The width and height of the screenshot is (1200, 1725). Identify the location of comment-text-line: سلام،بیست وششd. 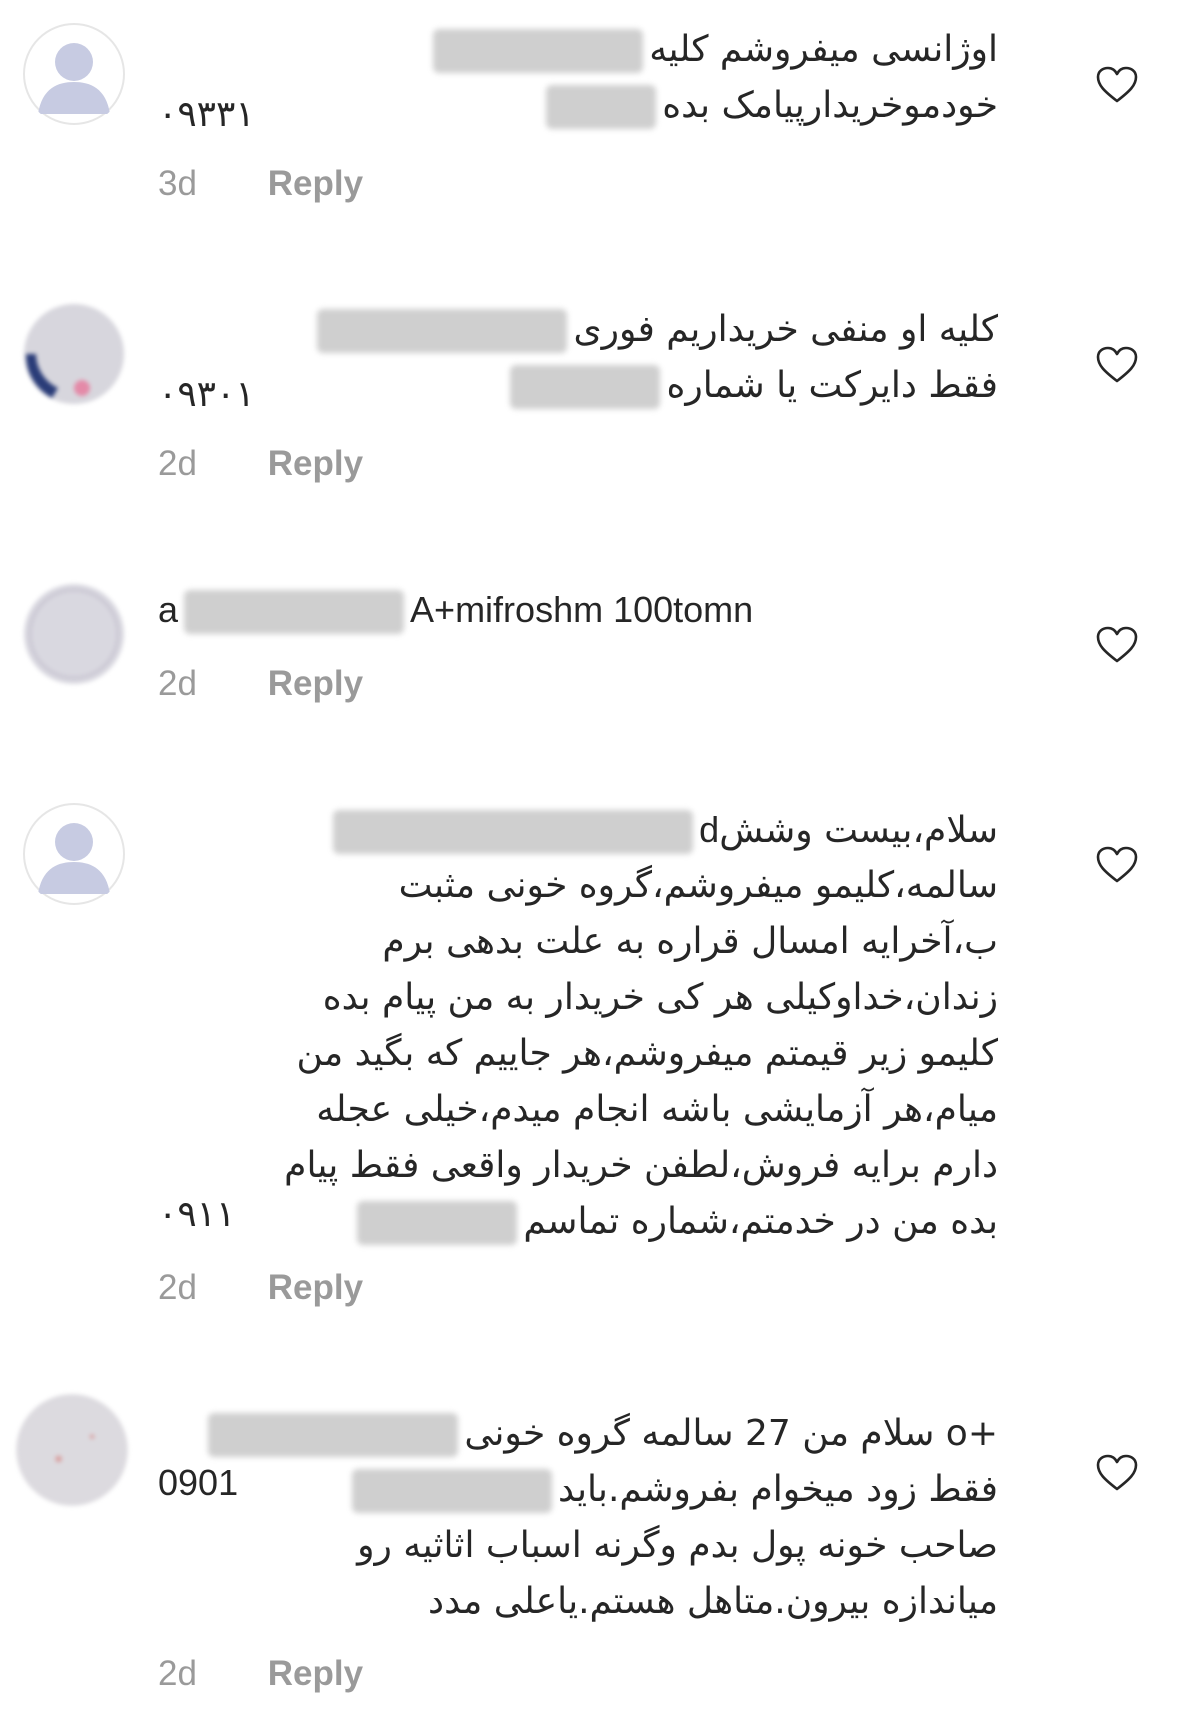
(578, 830).